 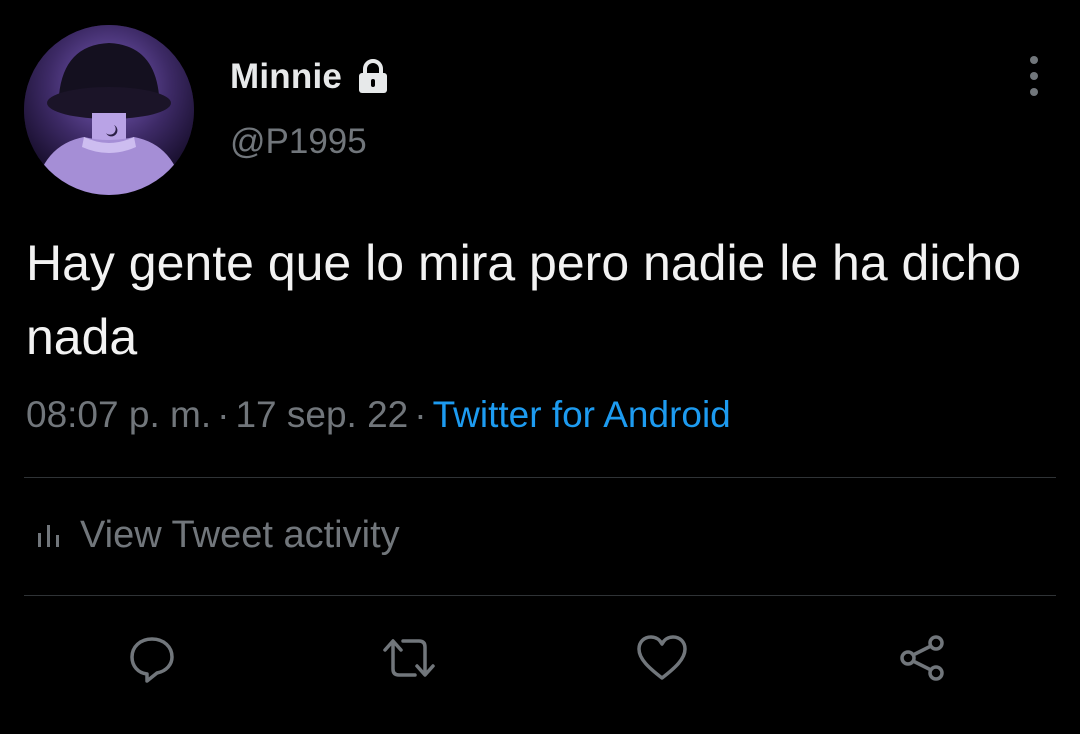 What do you see at coordinates (49, 536) in the screenshot?
I see `analytics-icon` at bounding box center [49, 536].